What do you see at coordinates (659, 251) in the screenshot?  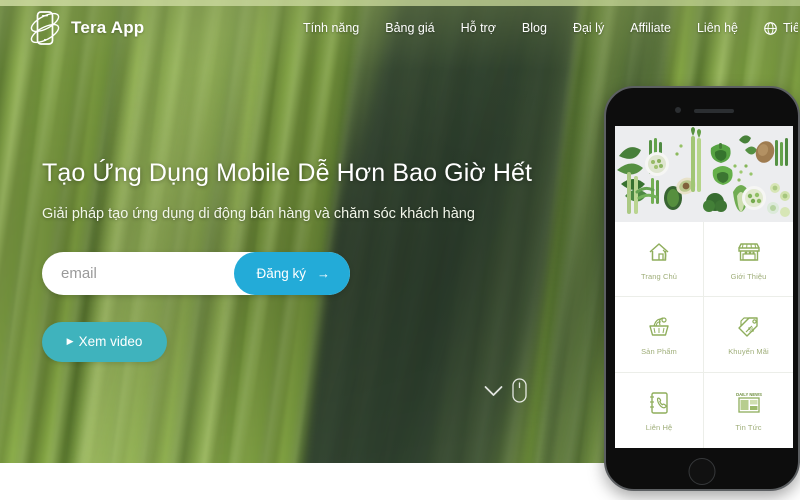 I see `house-icon` at bounding box center [659, 251].